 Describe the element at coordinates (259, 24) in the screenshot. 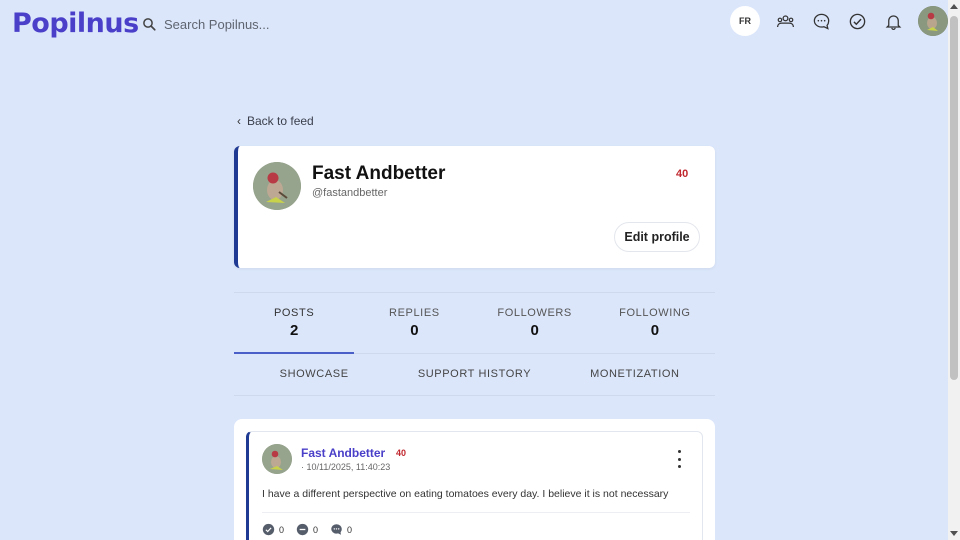

I see `search-input` at that location.